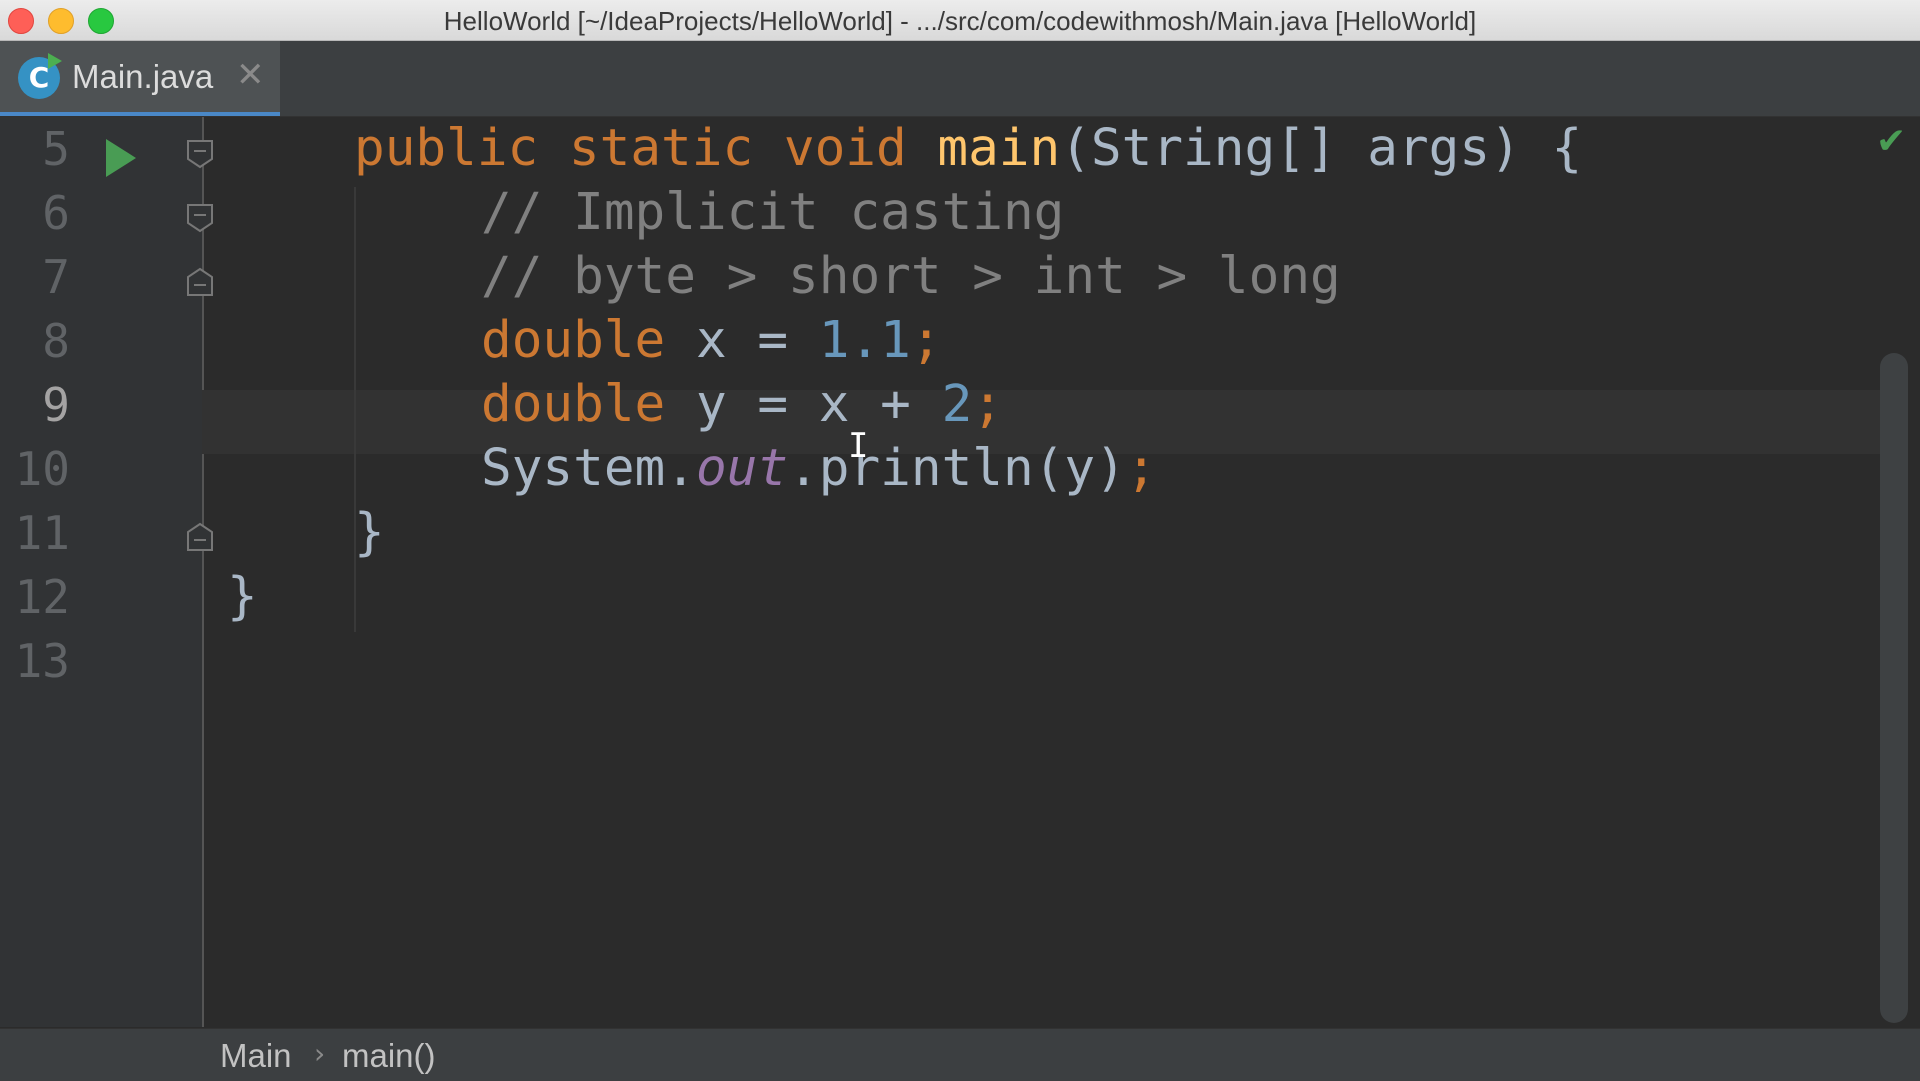 This screenshot has width=1920, height=1081. I want to click on code-token: out, so click(742, 468).